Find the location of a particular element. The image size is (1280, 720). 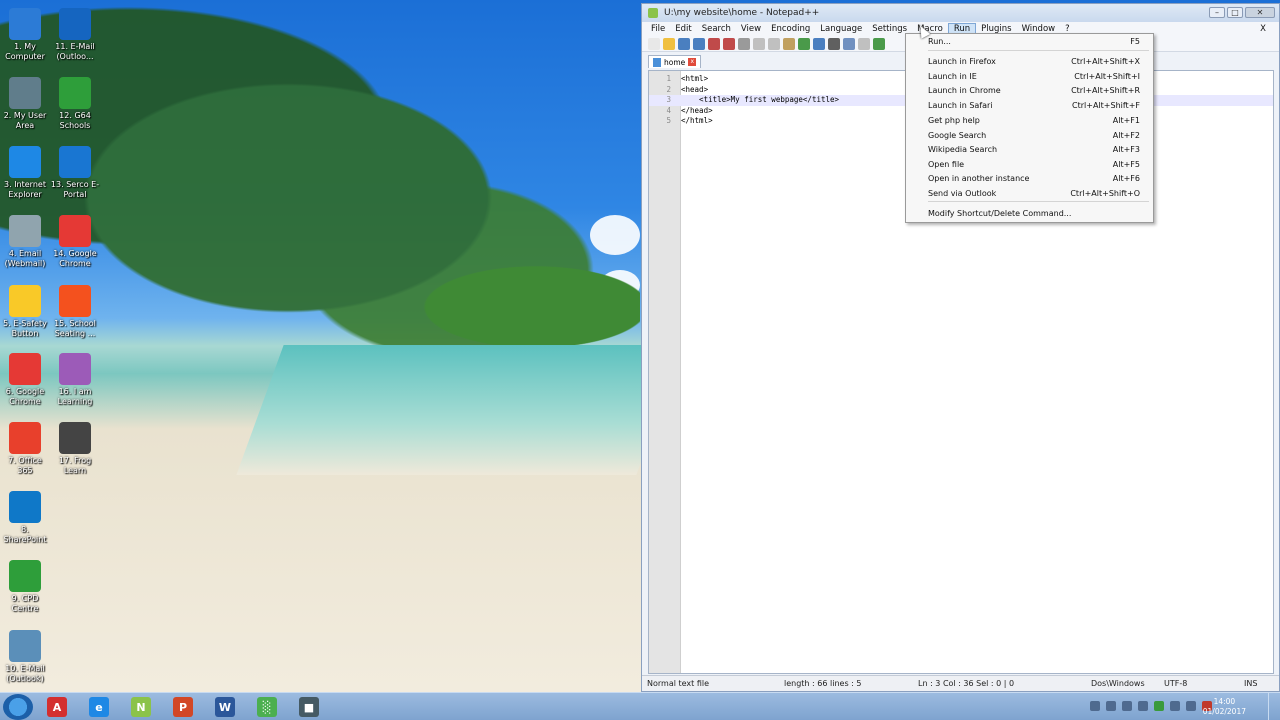

print-icon is located at coordinates (744, 43).